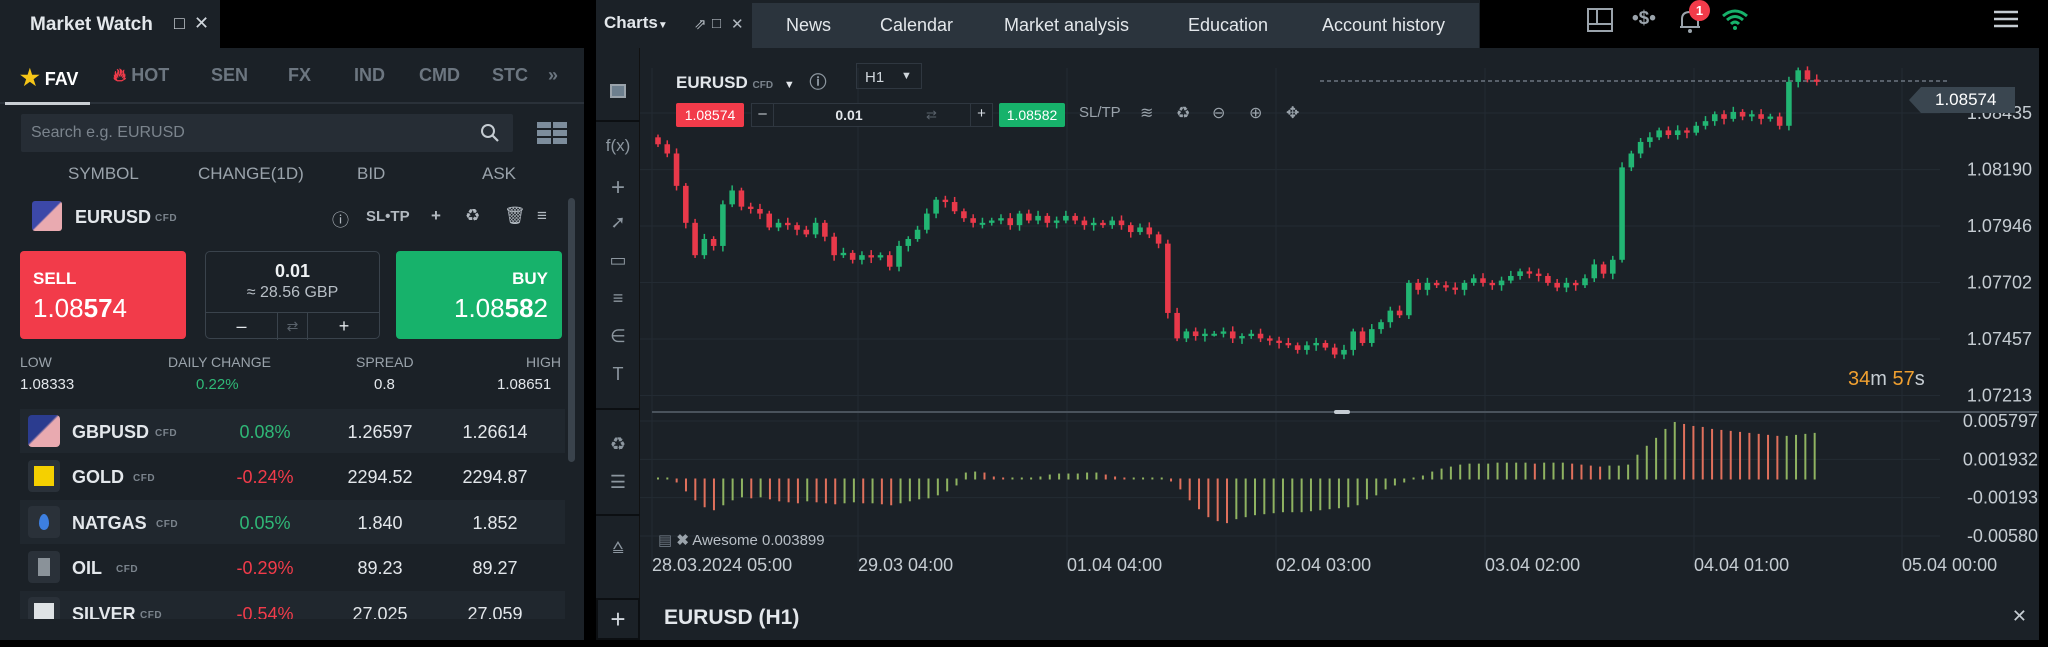  I want to click on quick-sell-button: 1.08574, so click(710, 115).